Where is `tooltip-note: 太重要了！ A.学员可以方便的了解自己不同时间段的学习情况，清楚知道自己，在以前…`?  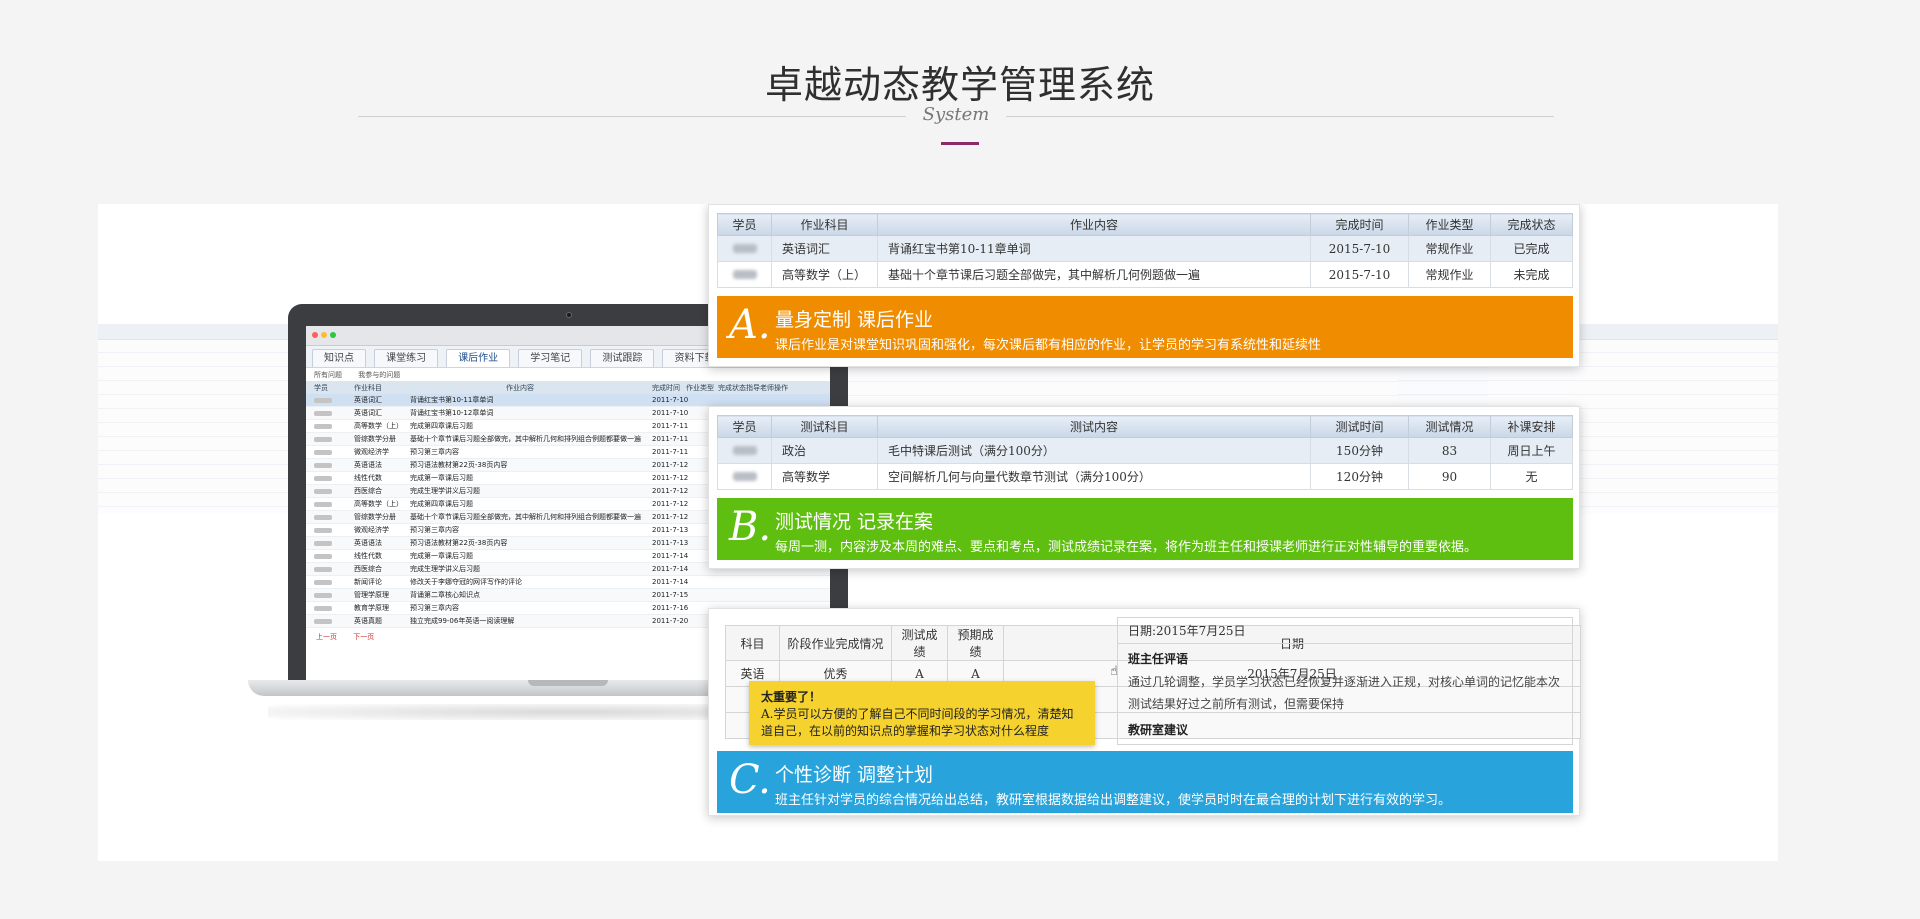 tooltip-note: 太重要了！ A.学员可以方便的了解自己不同时间段的学习情况，清楚知道自己，在以前… is located at coordinates (922, 713).